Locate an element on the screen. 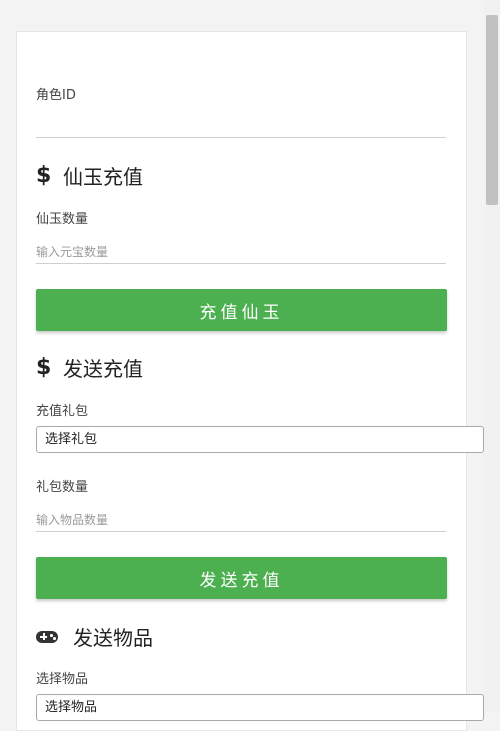 The height and width of the screenshot is (731, 500). vertical-scrollbar is located at coordinates (492, 355).